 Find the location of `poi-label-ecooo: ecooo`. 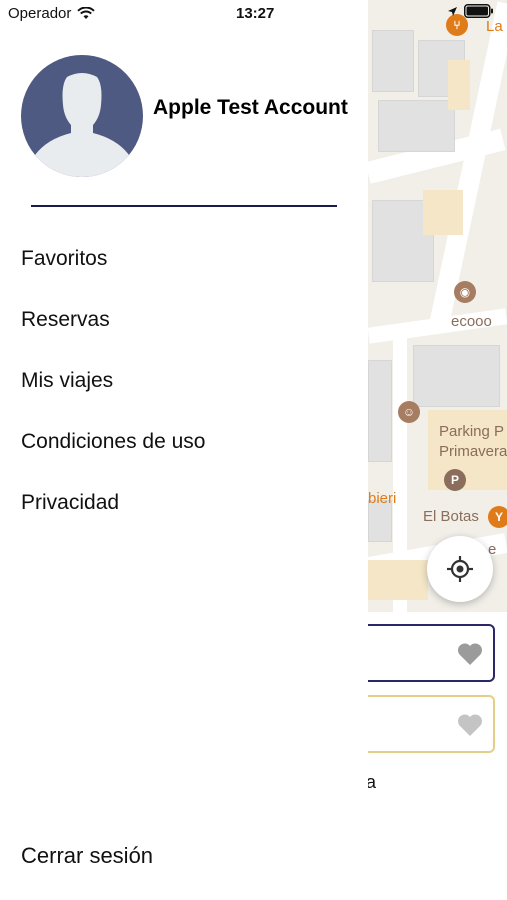

poi-label-ecooo: ecooo is located at coordinates (471, 321).